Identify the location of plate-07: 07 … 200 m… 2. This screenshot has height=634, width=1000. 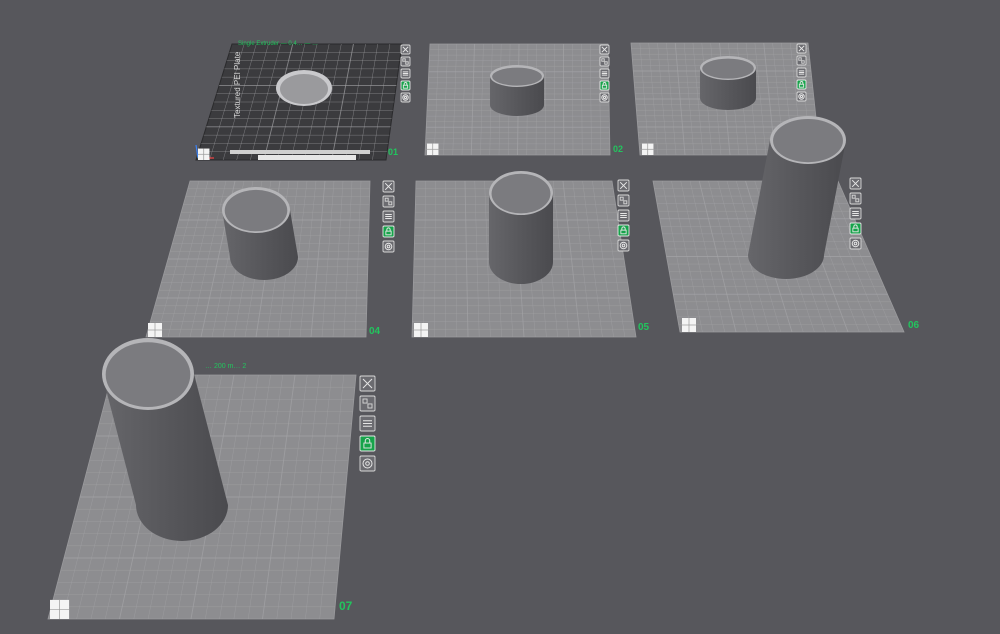
(211, 479).